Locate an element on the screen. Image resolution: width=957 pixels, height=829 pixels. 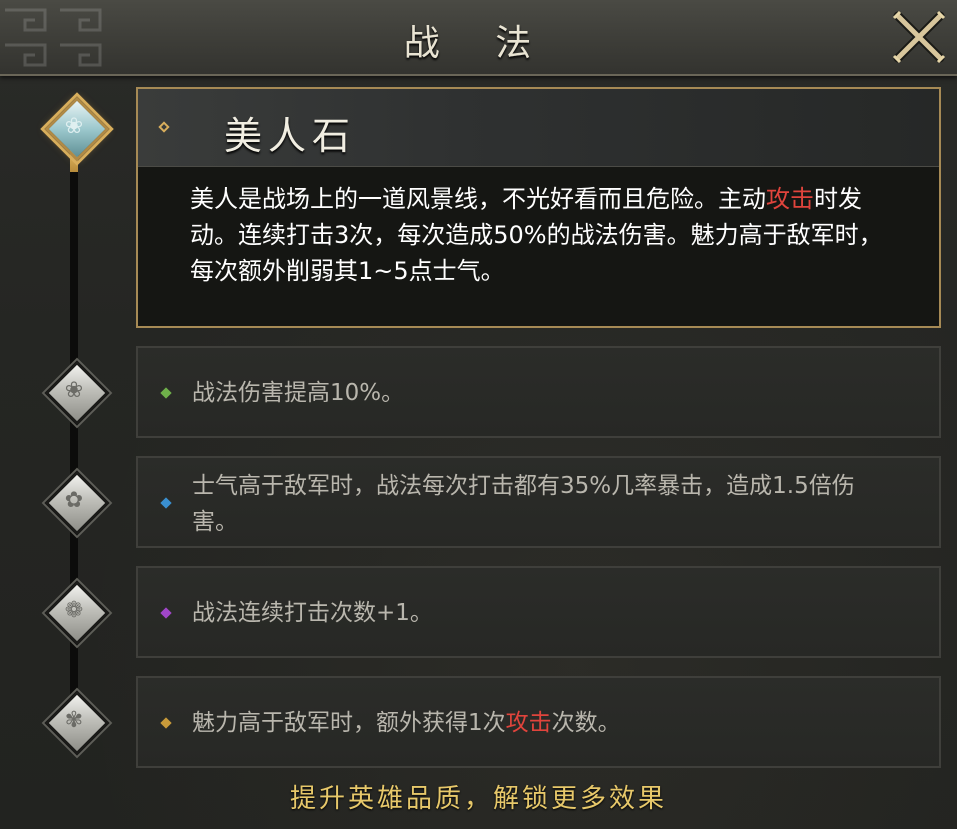
blue-diamond-icon is located at coordinates (166, 503).